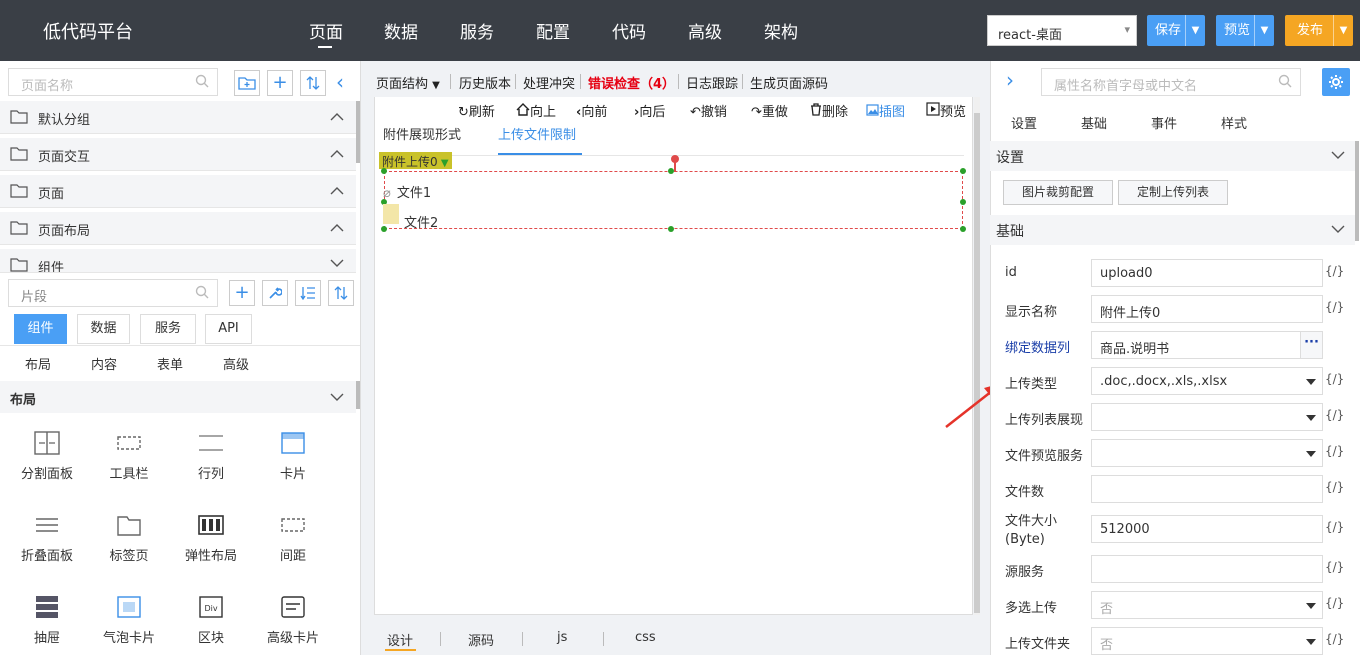 Image resolution: width=1360 pixels, height=655 pixels. What do you see at coordinates (47, 538) in the screenshot?
I see `comp-collapse-panel: 折叠面板` at bounding box center [47, 538].